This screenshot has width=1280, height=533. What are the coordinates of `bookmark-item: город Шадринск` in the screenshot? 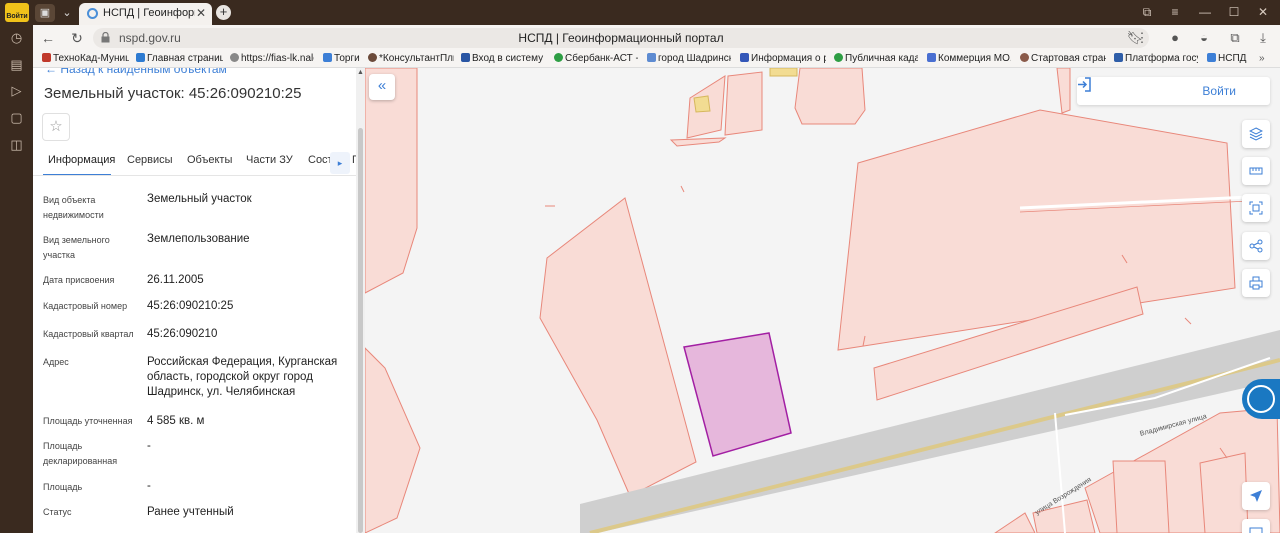 It's located at (689, 58).